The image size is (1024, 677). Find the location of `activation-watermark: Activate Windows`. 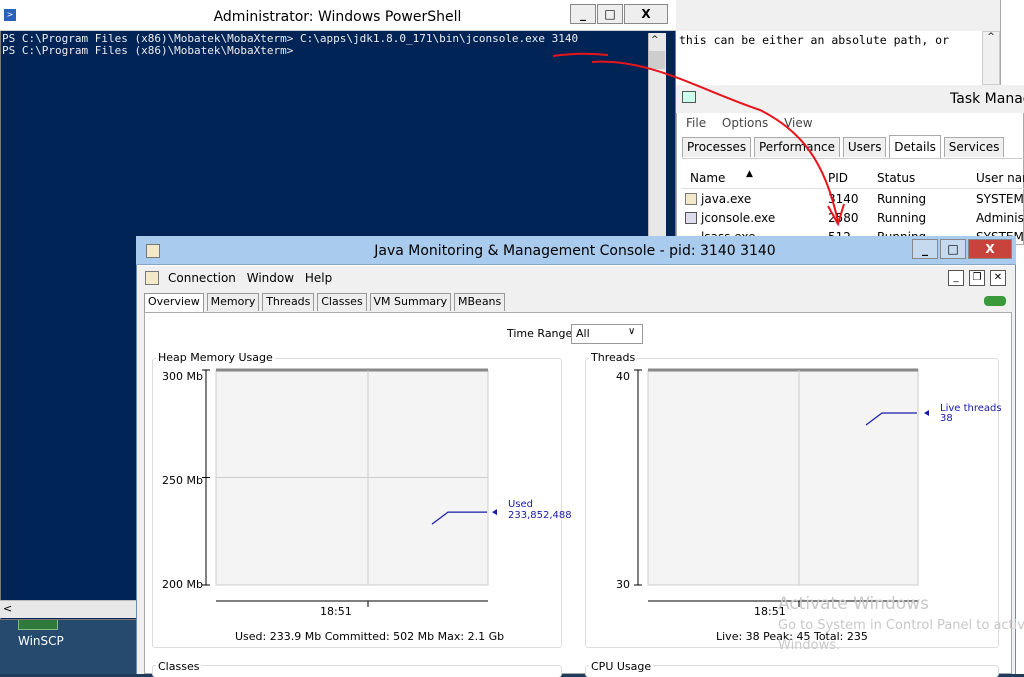

activation-watermark: Activate Windows is located at coordinates (853, 604).